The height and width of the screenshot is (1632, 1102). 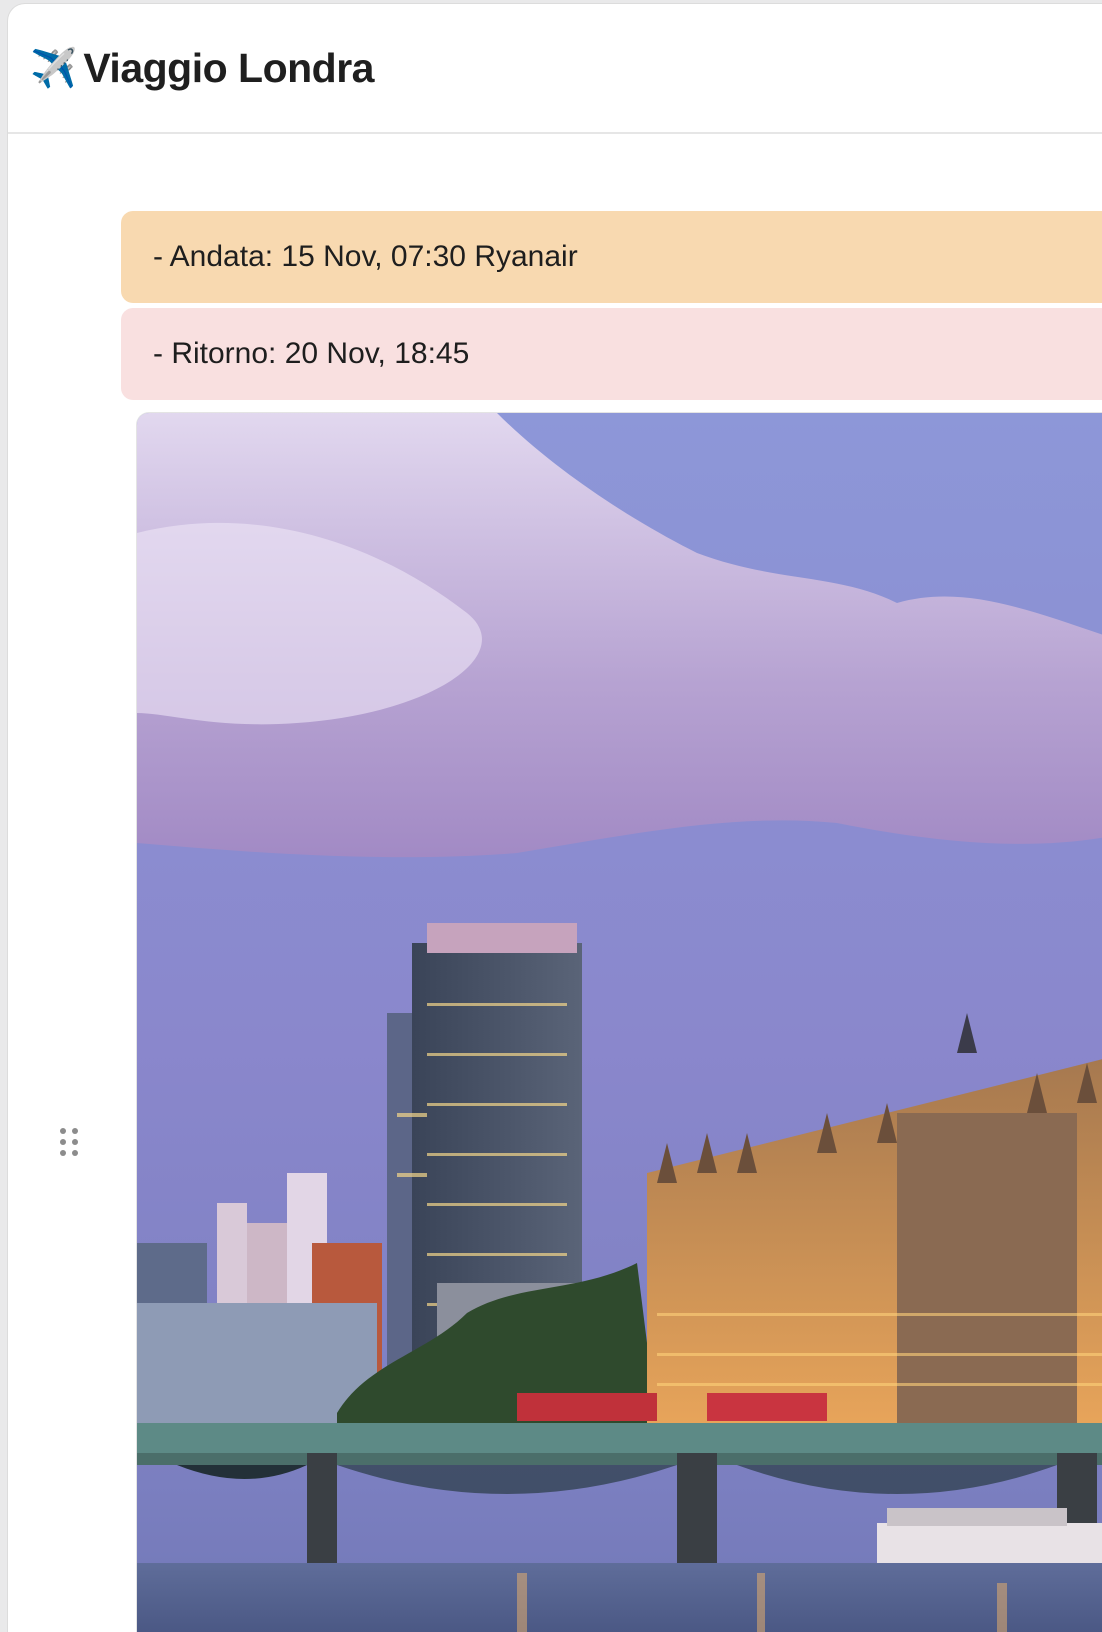 I want to click on callout-block-outbound: - Andata: 15 Nov, 07:30 Ryanair, so click(x=611, y=257).